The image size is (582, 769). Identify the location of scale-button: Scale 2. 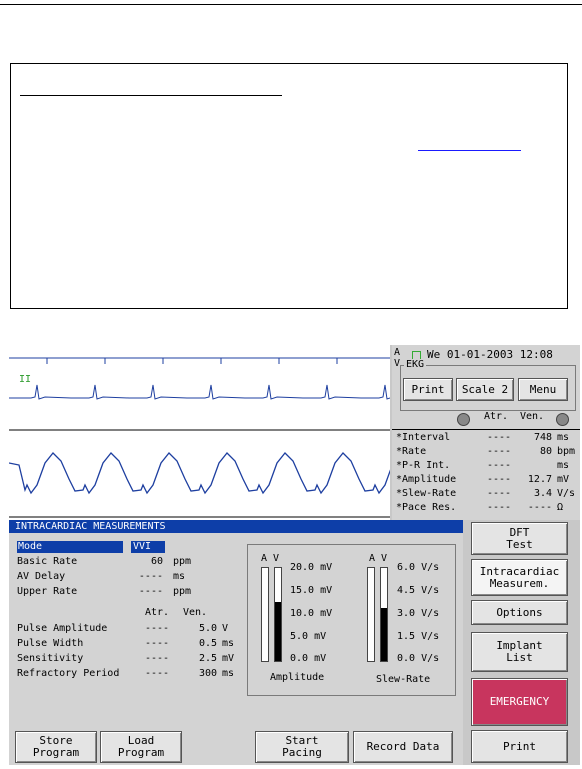
(485, 389).